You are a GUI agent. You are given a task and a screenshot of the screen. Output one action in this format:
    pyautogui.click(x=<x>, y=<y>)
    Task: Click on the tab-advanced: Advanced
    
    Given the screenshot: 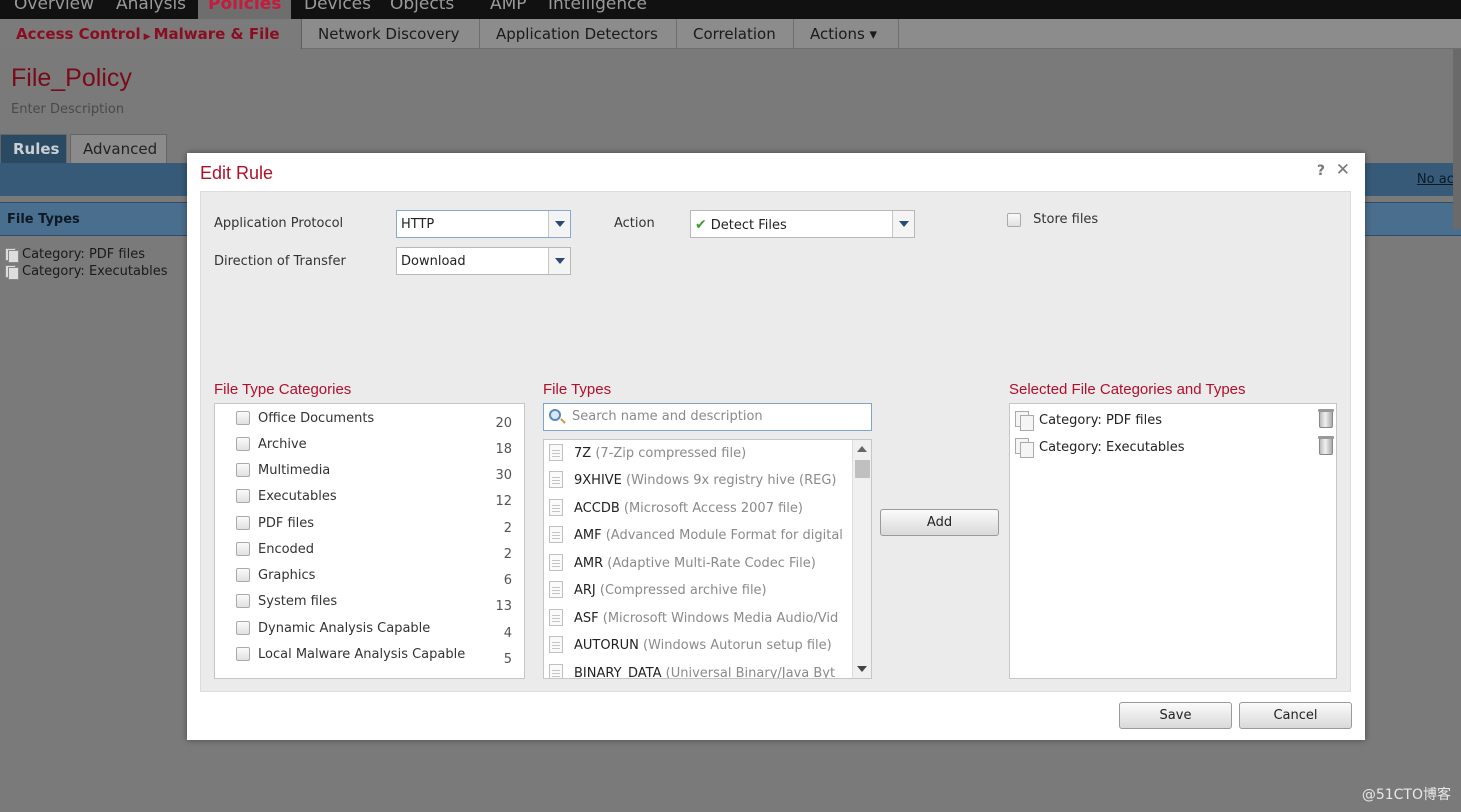 What is the action you would take?
    pyautogui.click(x=118, y=148)
    